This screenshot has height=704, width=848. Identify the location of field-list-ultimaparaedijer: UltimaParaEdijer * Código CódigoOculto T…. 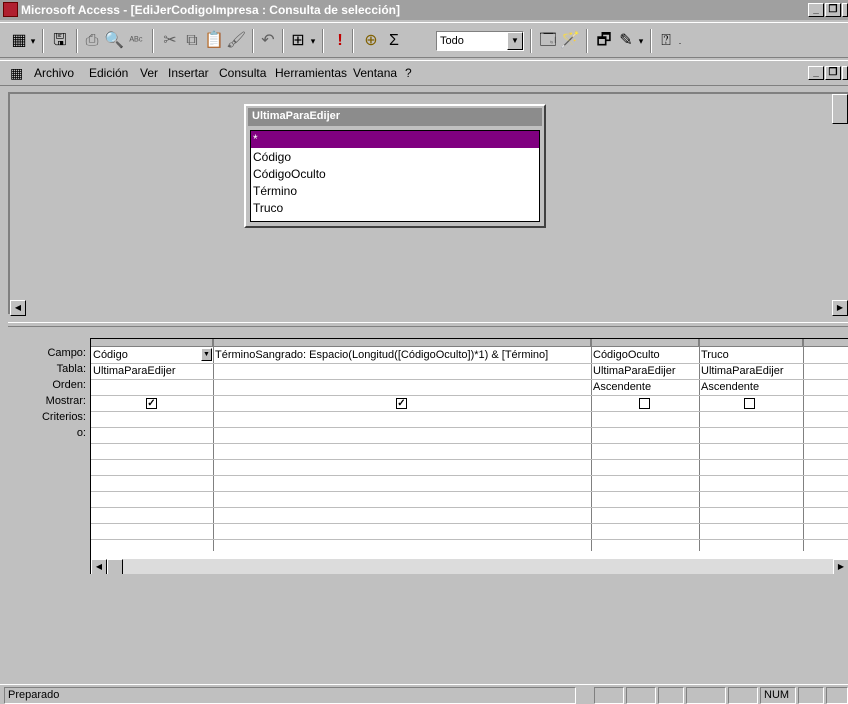
(395, 166).